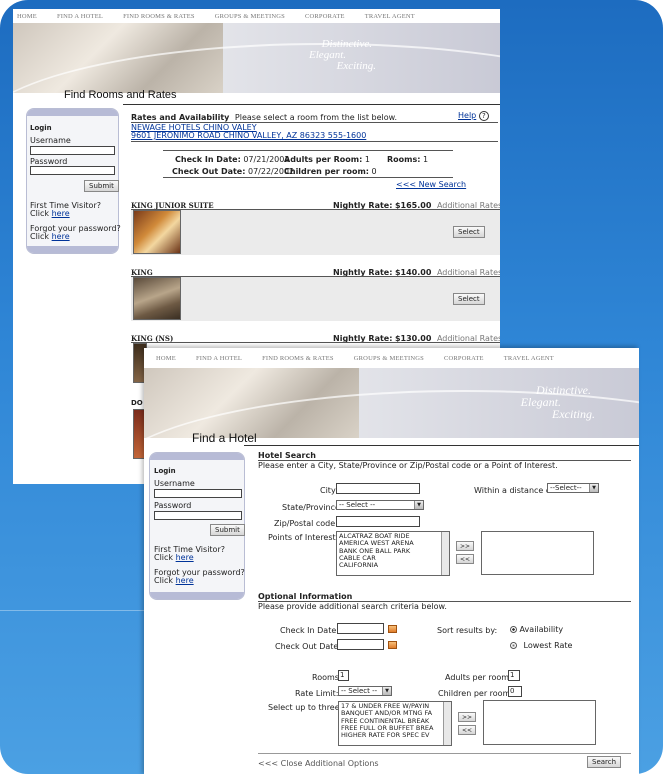 This screenshot has height=774, width=663. I want to click on login-title: Login, so click(41, 128).